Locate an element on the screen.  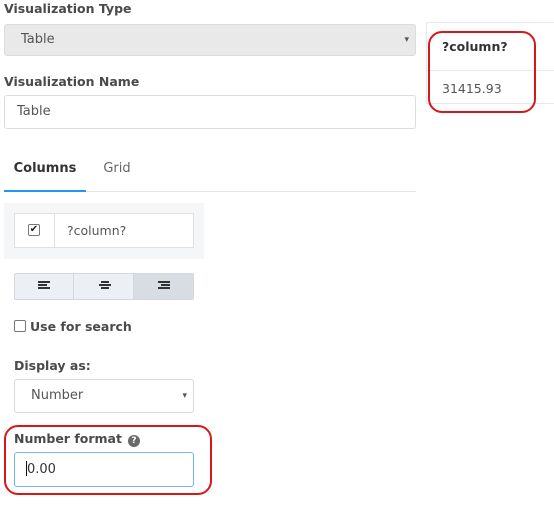
number-format-value: 0.00 is located at coordinates (41, 469).